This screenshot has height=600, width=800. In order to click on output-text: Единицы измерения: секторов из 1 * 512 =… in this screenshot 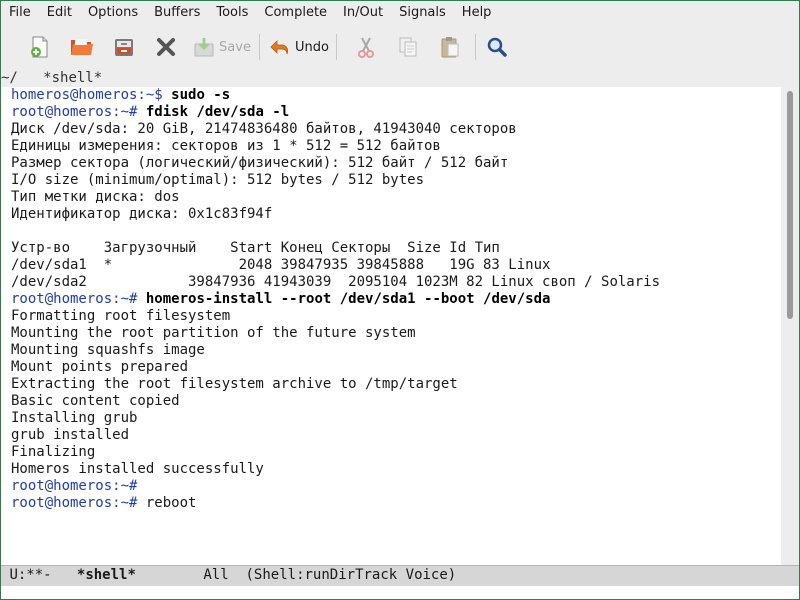, I will do `click(226, 146)`.